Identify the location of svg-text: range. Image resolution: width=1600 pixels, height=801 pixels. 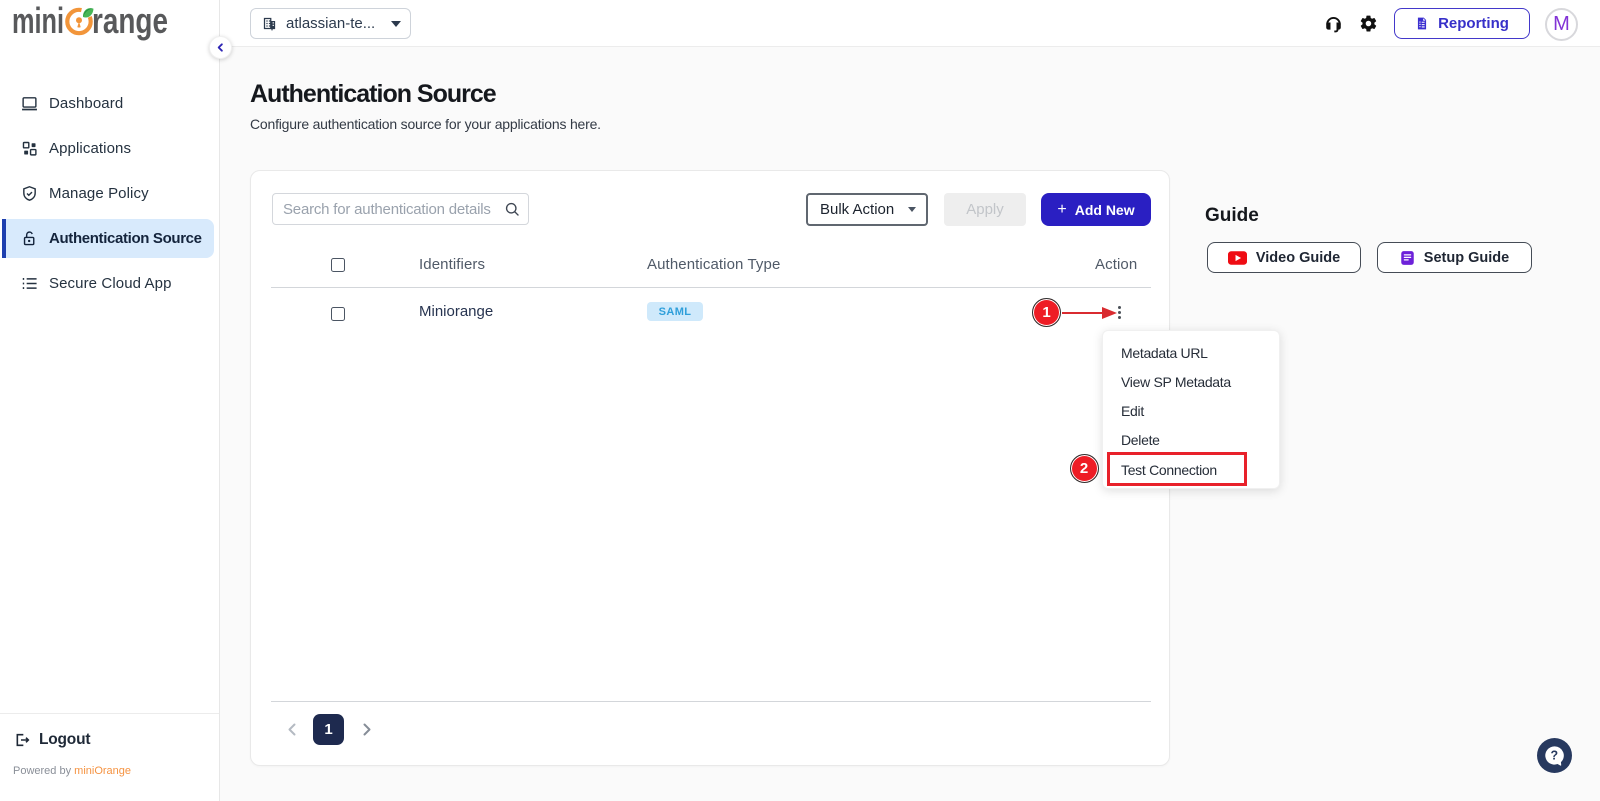
(130, 20).